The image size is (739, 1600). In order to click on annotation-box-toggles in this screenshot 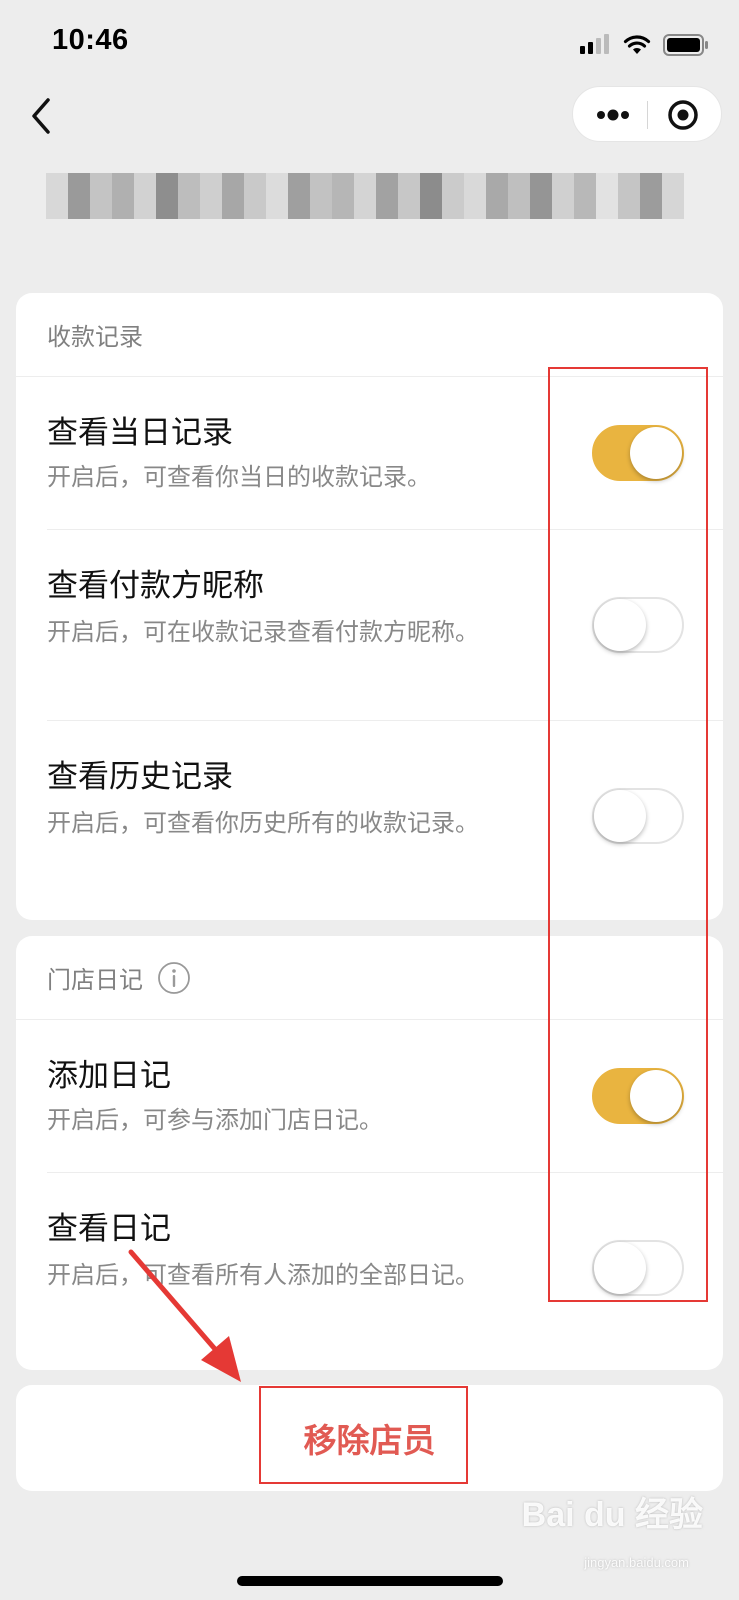, I will do `click(628, 834)`.